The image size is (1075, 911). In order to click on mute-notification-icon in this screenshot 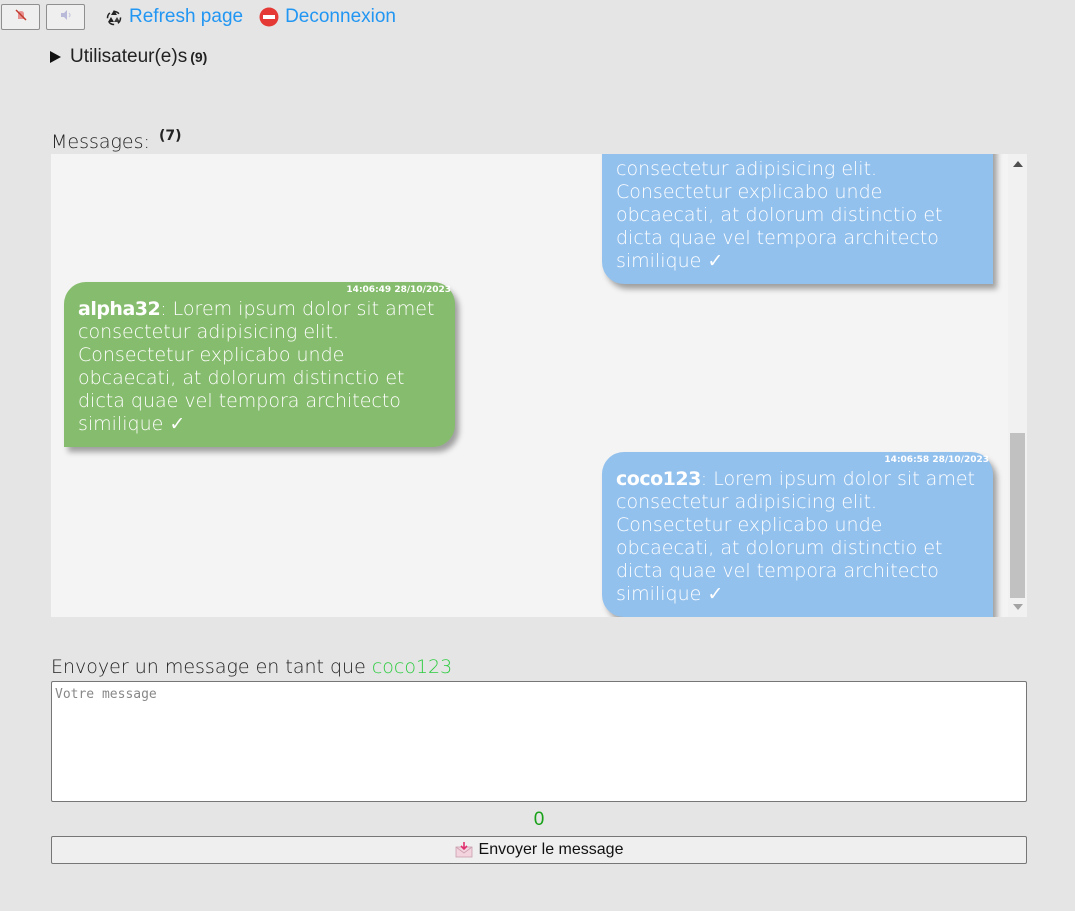, I will do `click(21, 17)`.